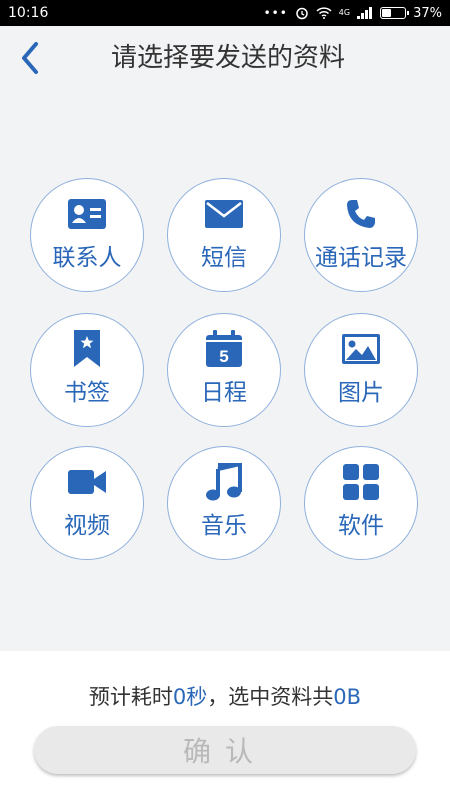  What do you see at coordinates (361, 503) in the screenshot?
I see `apps-button: 软件` at bounding box center [361, 503].